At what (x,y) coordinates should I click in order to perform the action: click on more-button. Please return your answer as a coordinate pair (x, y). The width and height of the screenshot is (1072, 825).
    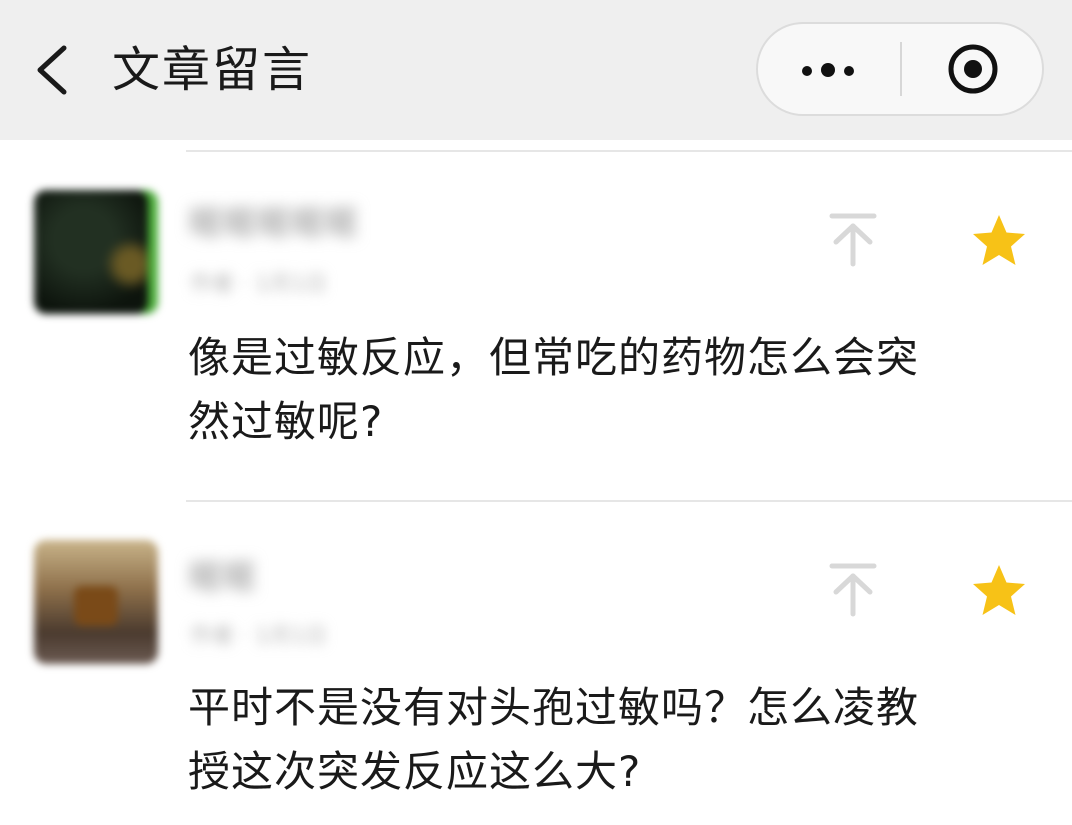
    Looking at the image, I should click on (829, 69).